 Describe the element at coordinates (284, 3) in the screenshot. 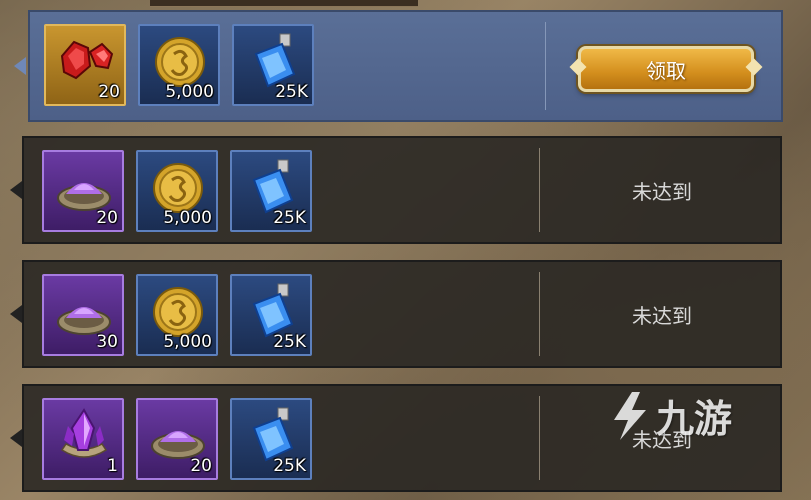

I see `top-frame-edge` at that location.